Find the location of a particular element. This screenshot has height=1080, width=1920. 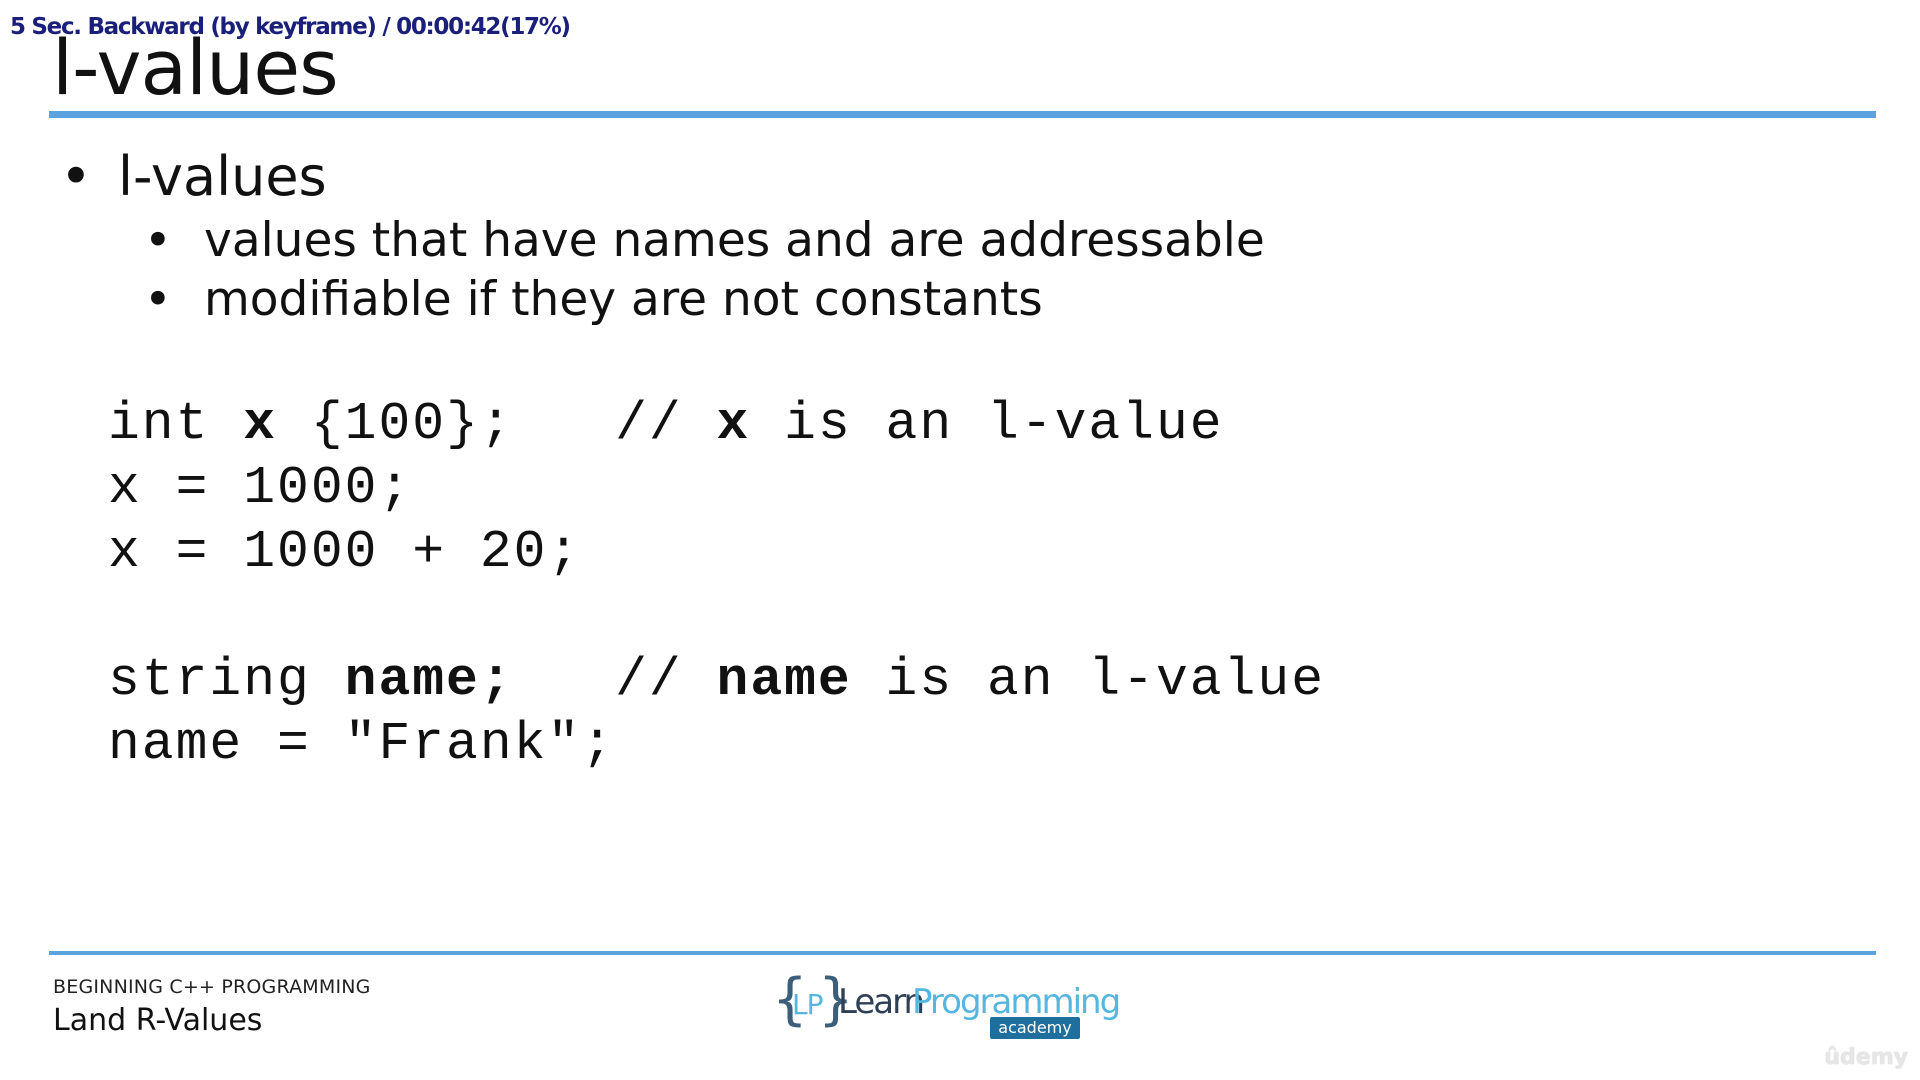

logo-academy-badge: academy is located at coordinates (1035, 1028).